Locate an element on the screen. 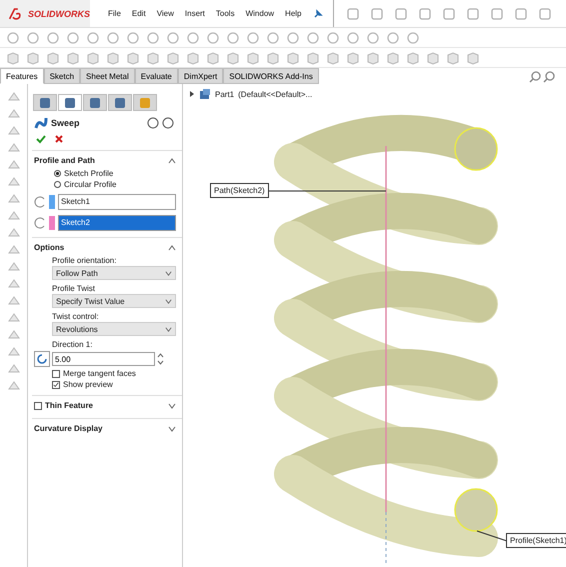 The image size is (566, 567). menu-item: Help is located at coordinates (293, 13).